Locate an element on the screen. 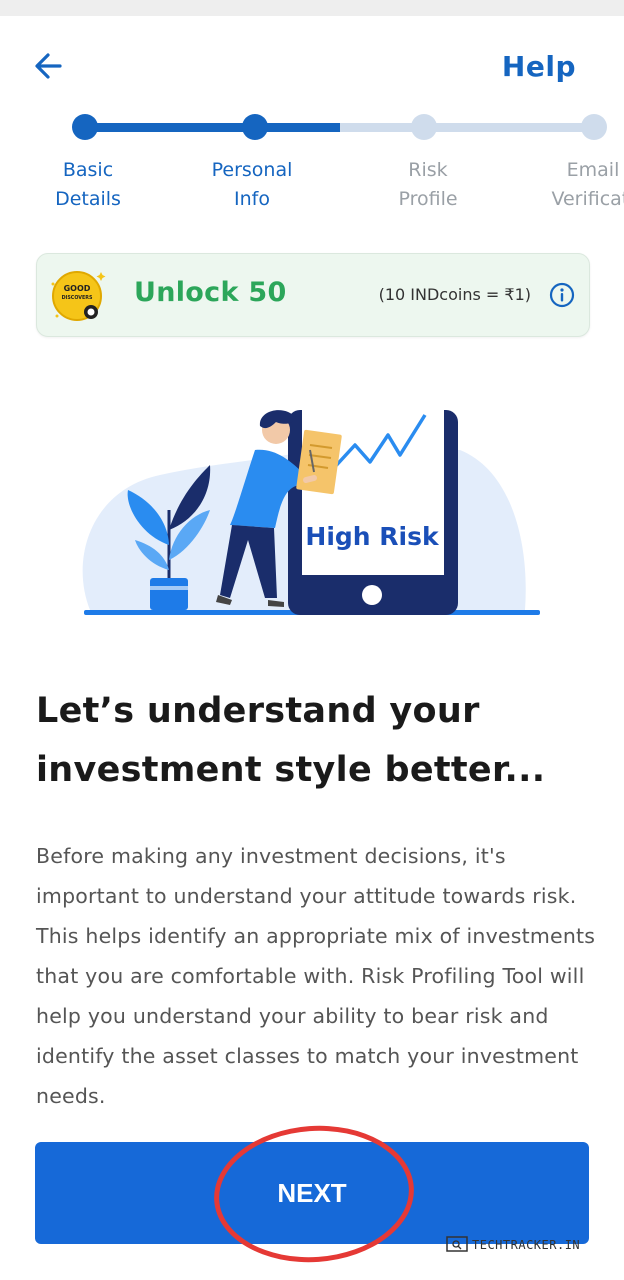  info-icon is located at coordinates (562, 295).